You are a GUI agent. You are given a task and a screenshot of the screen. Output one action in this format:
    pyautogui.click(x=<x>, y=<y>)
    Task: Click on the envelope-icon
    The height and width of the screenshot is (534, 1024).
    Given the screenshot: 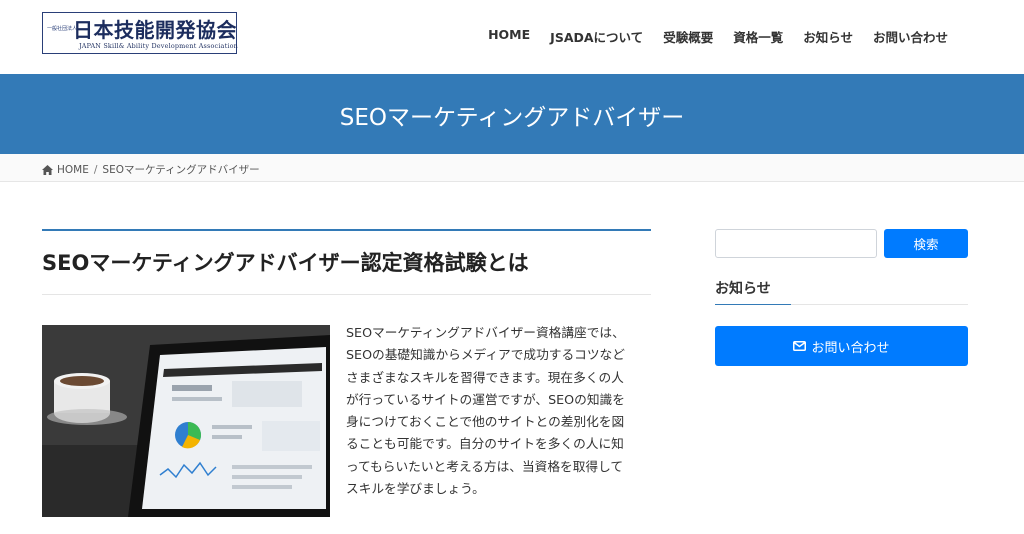 What is the action you would take?
    pyautogui.click(x=800, y=346)
    